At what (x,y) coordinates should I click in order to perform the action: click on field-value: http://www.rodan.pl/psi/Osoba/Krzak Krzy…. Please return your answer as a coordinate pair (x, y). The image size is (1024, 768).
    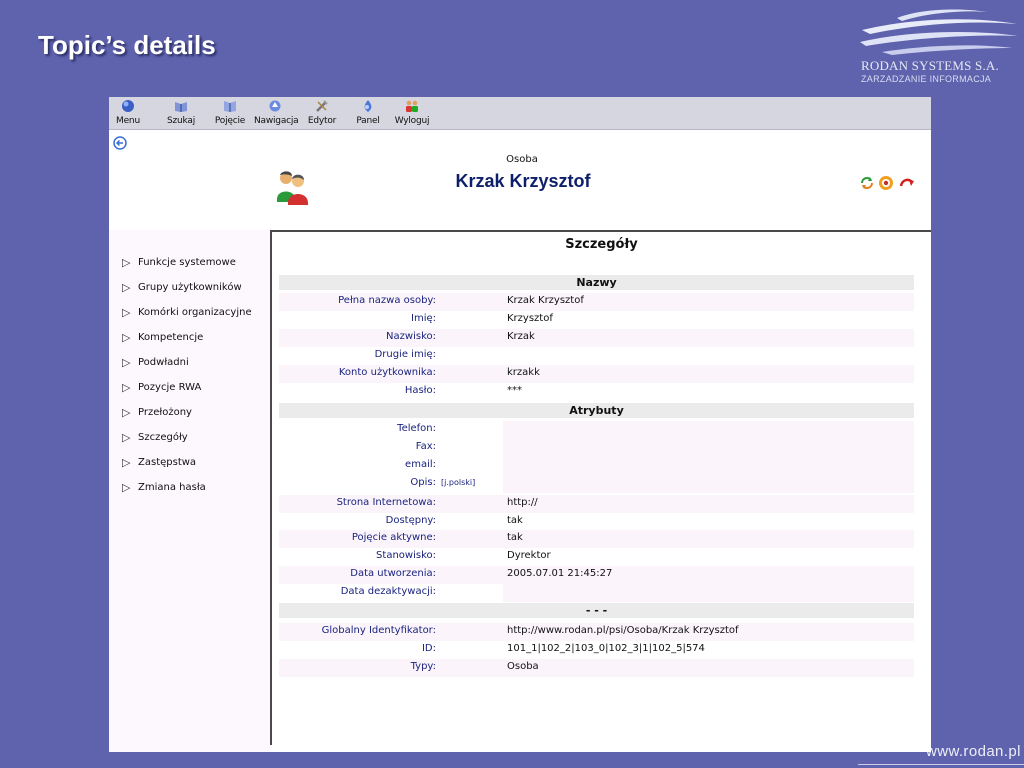
    Looking at the image, I should click on (623, 630).